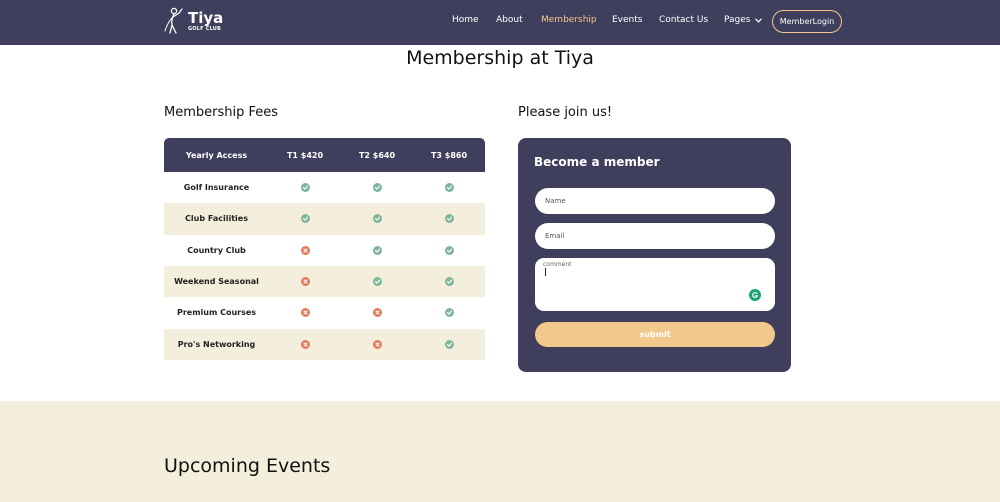  I want to click on column-header-t2: T2 $640, so click(377, 155).